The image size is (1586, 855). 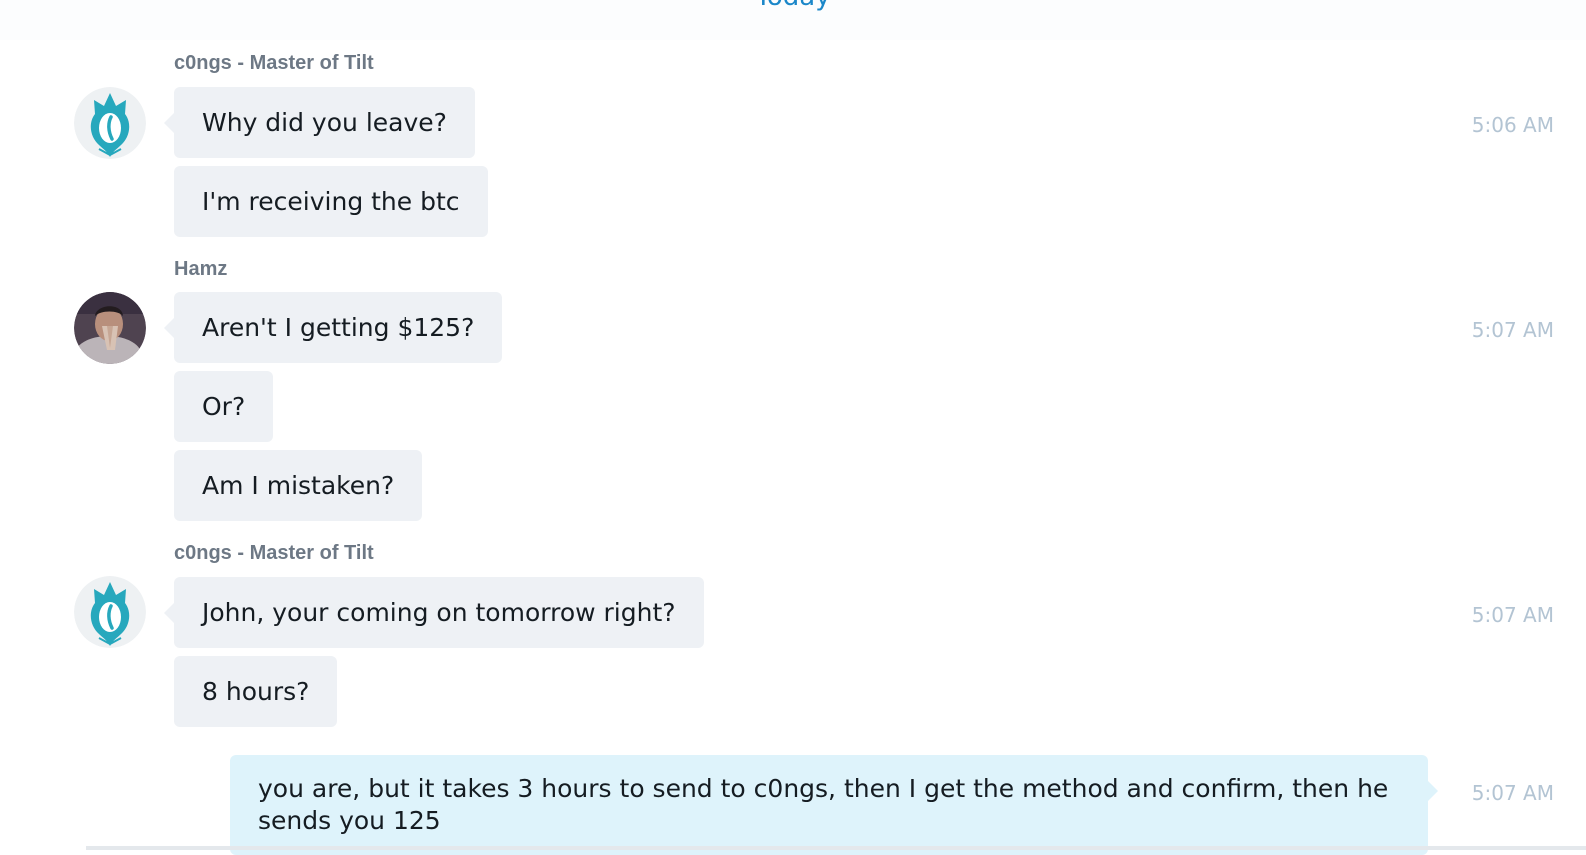 I want to click on day-divider: Today, so click(x=793, y=20).